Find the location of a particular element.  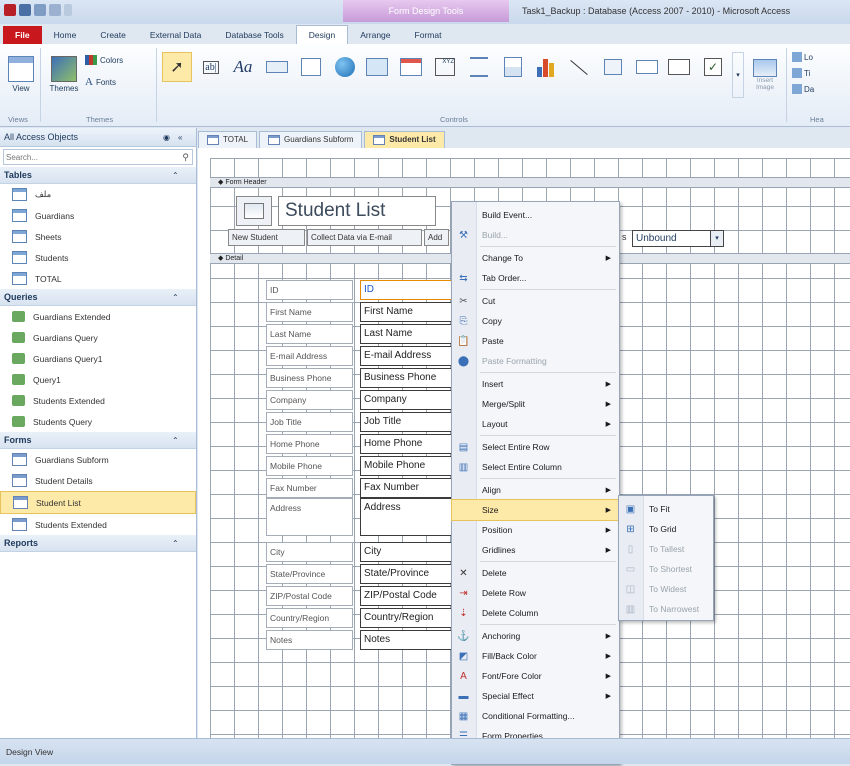

customize-qat-icon is located at coordinates (68, 10).